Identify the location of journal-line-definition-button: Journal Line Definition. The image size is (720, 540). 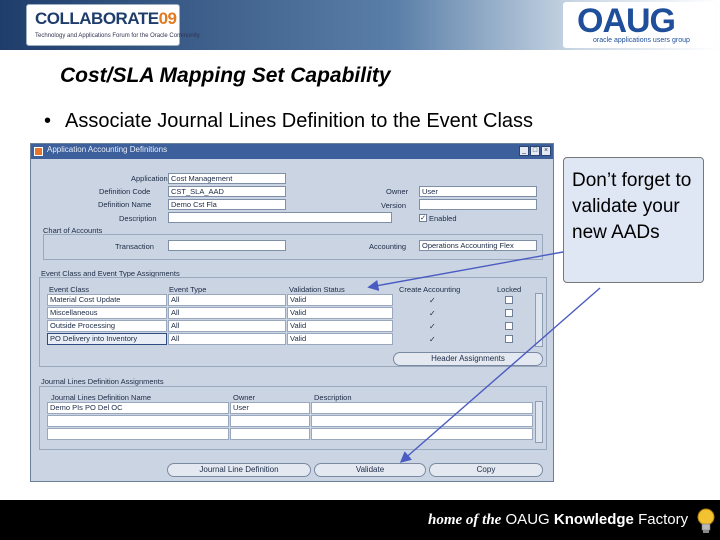
(239, 470).